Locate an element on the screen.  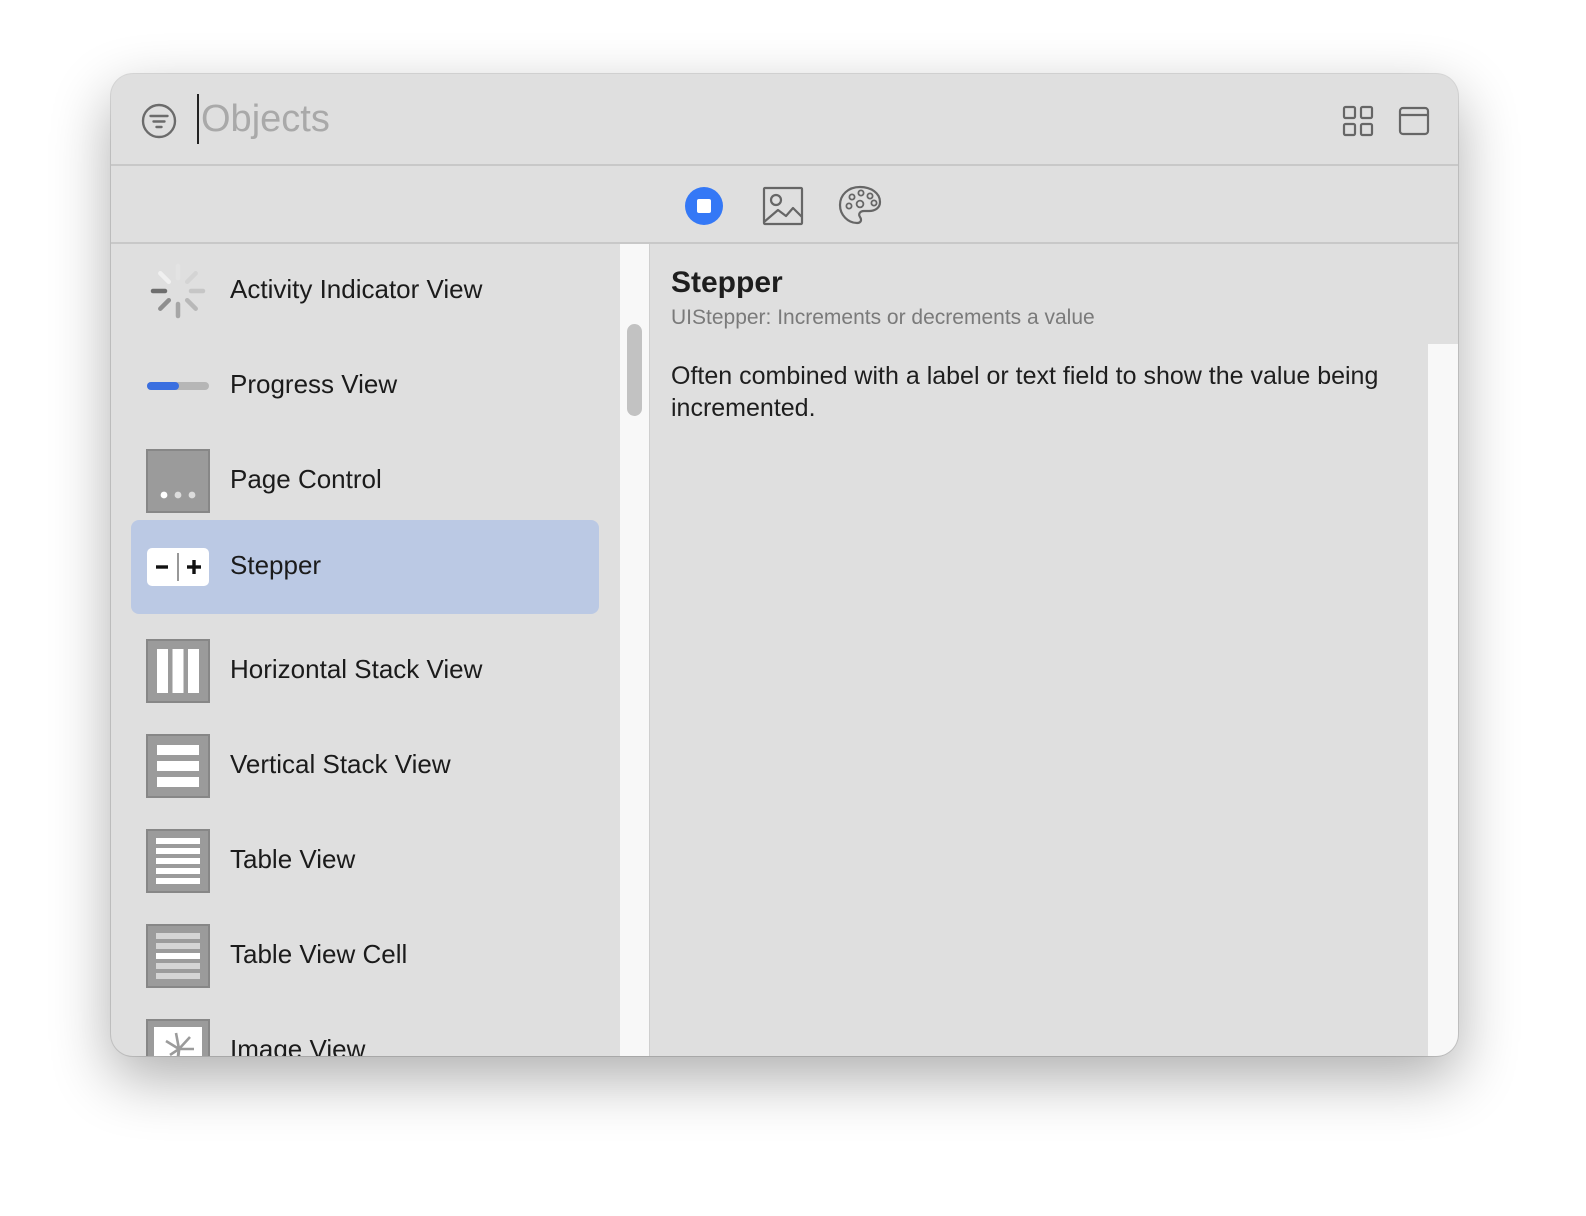
library-header is located at coordinates (784, 120).